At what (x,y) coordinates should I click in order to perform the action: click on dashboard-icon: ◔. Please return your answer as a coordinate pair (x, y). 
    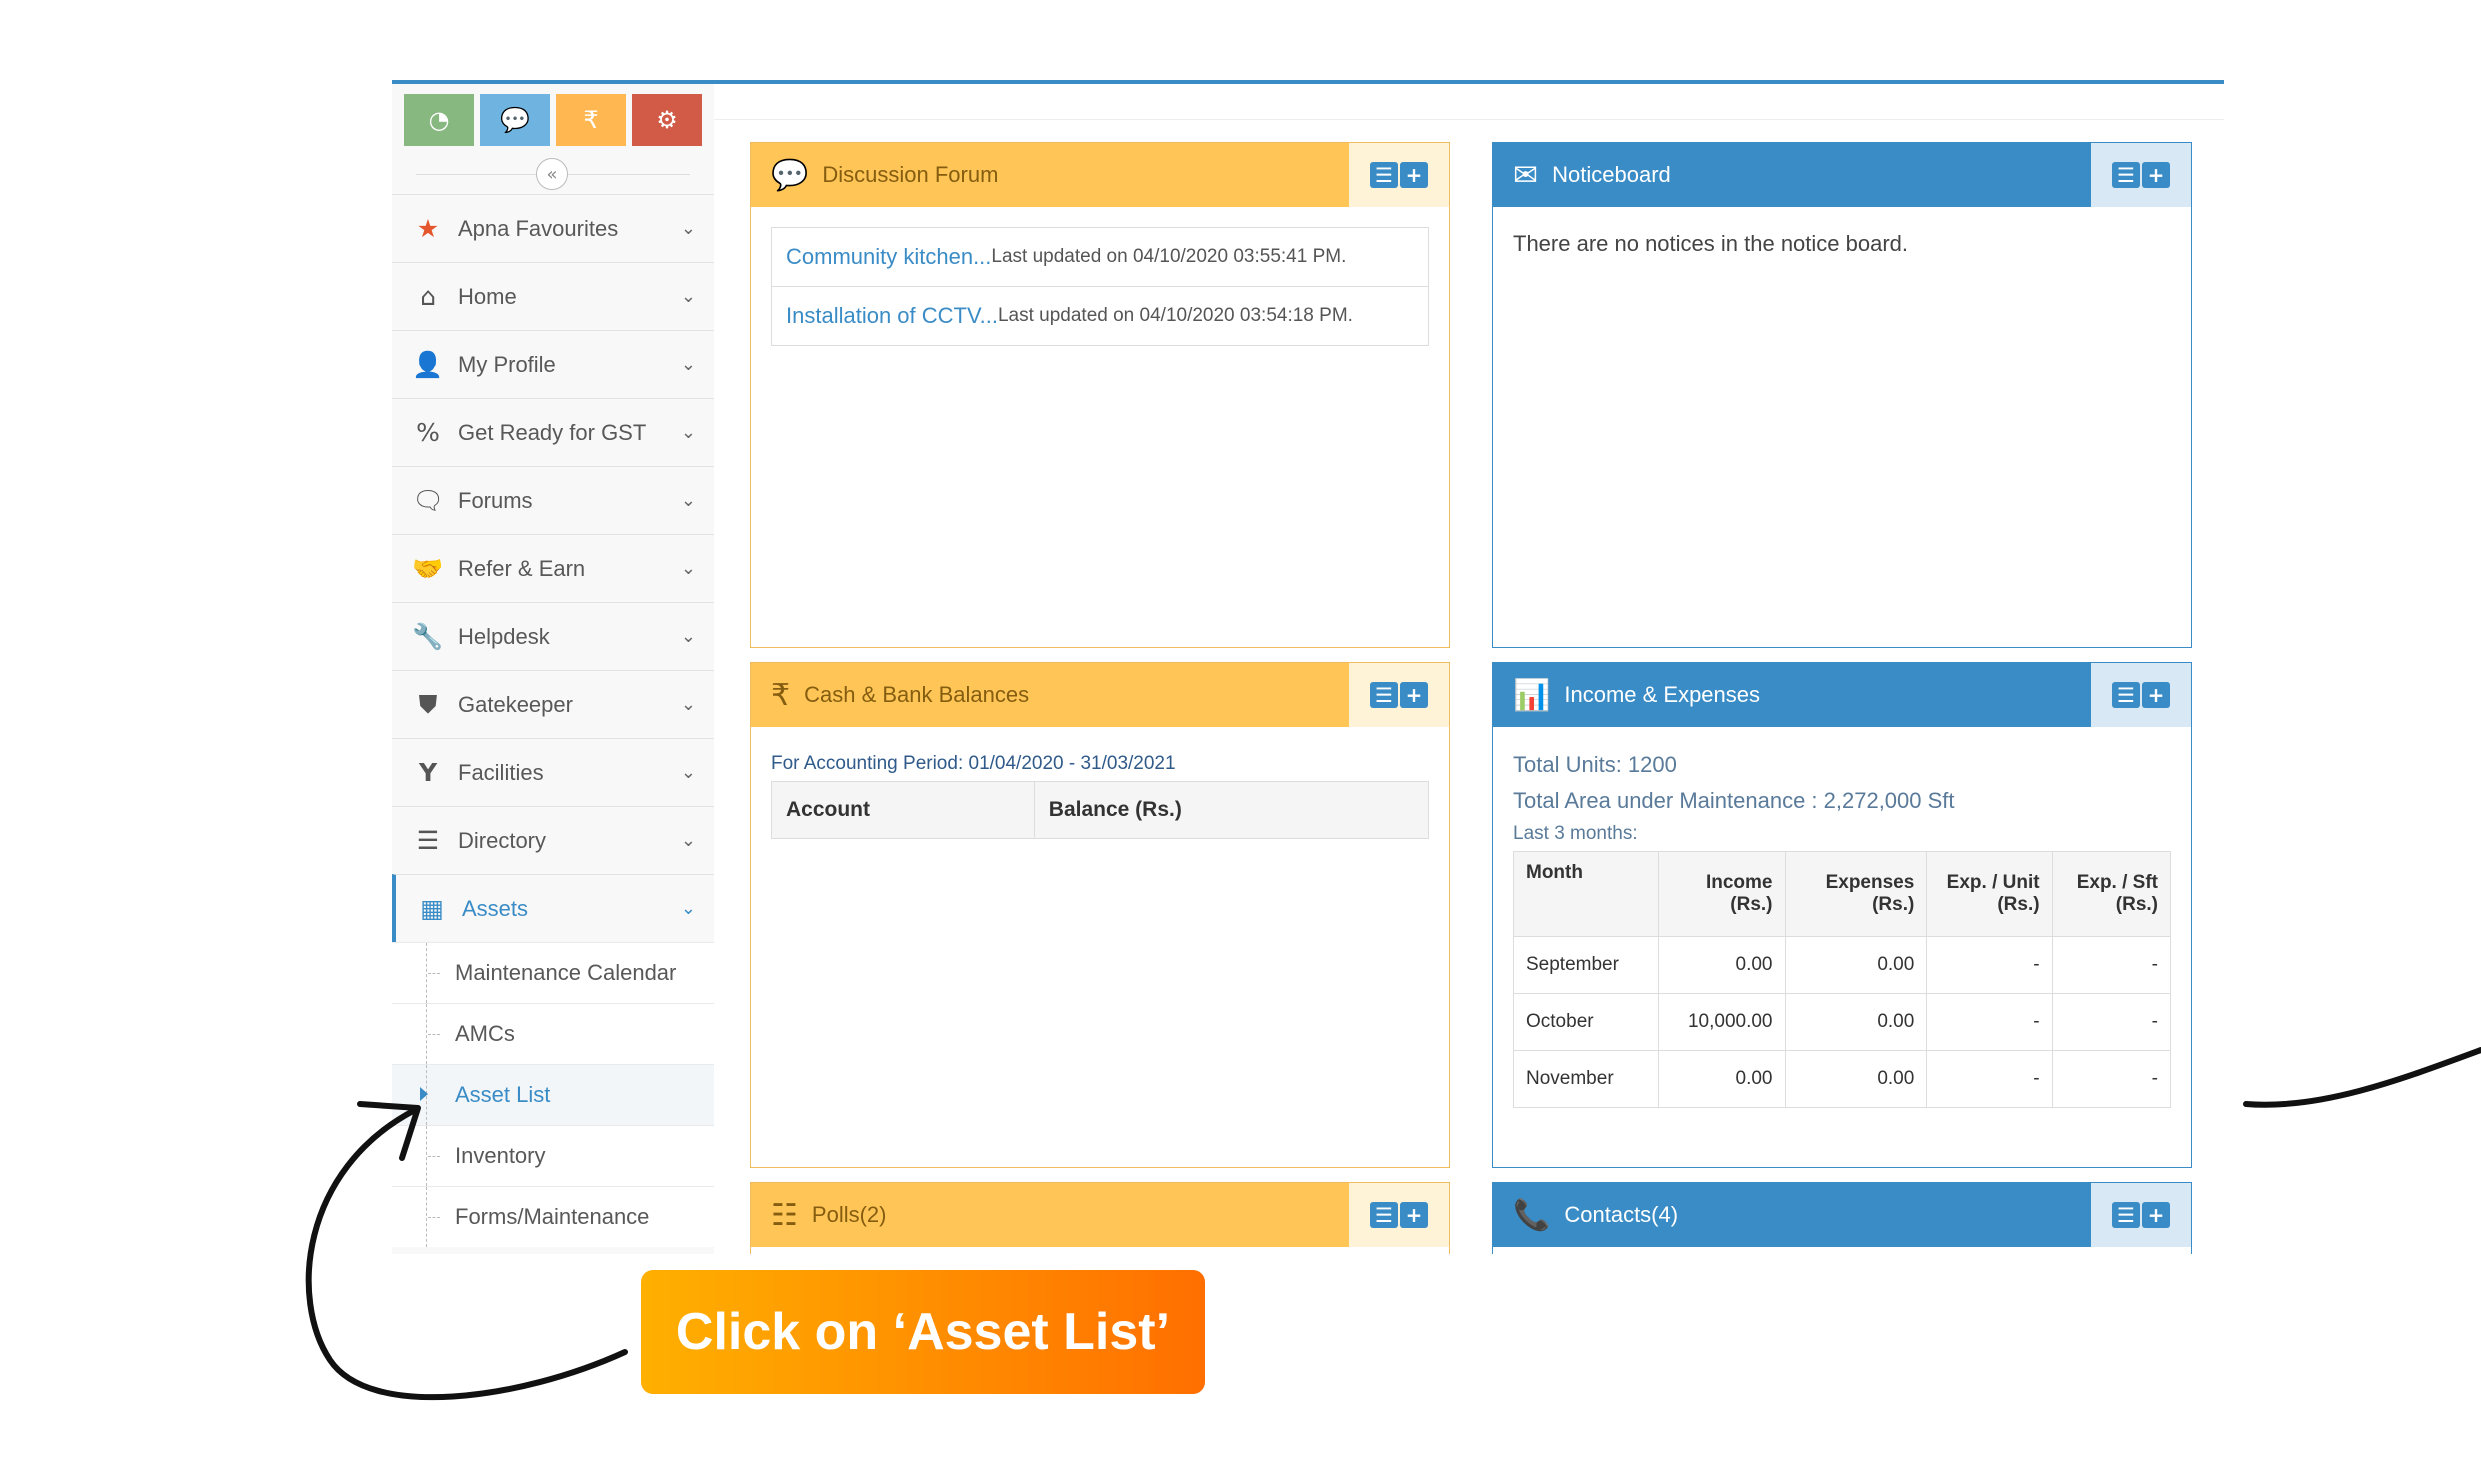
    Looking at the image, I should click on (439, 120).